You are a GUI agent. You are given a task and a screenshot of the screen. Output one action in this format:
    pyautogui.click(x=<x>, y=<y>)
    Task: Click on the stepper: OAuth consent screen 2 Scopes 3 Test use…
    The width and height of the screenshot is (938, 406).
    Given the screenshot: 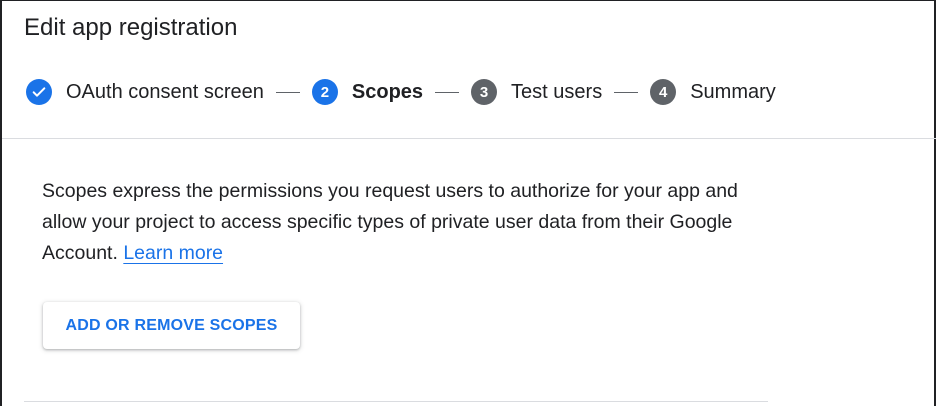 What is the action you would take?
    pyautogui.click(x=401, y=92)
    